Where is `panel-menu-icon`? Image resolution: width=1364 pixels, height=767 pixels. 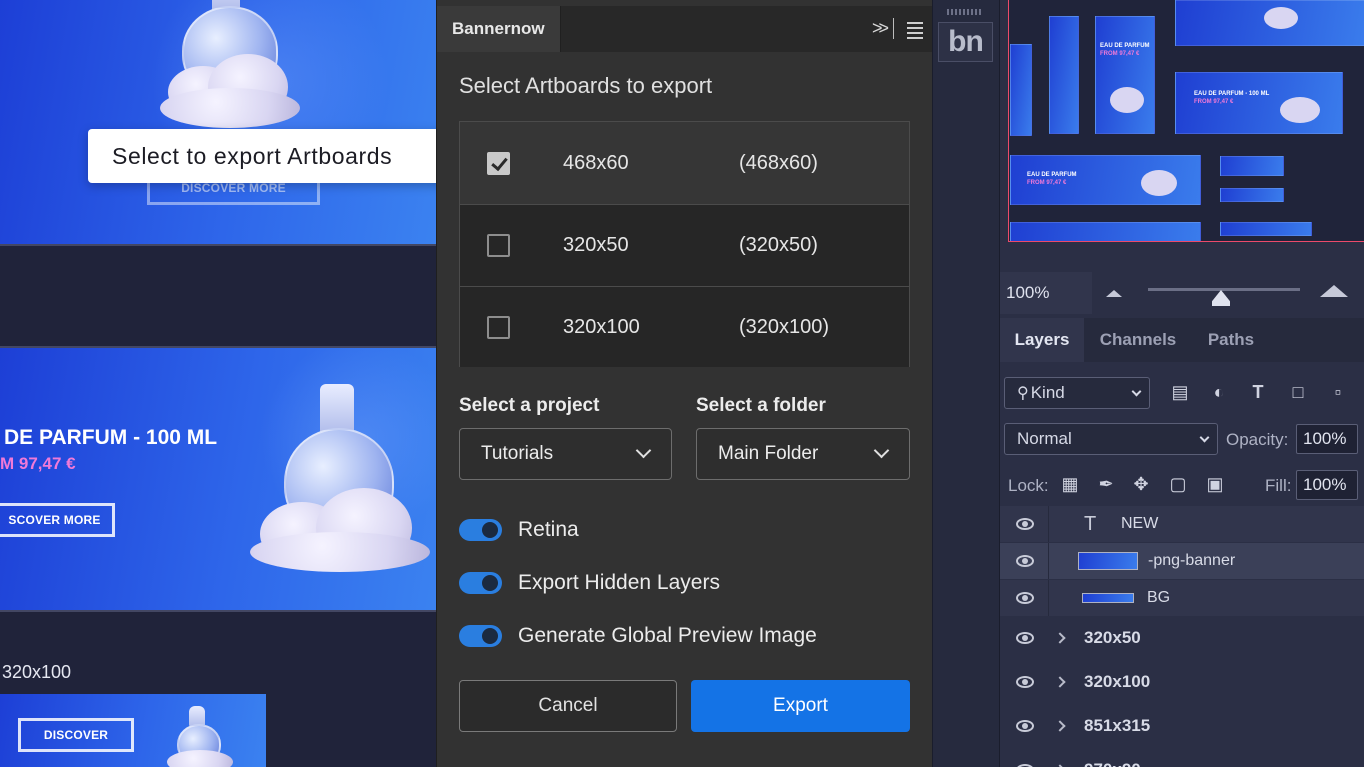 panel-menu-icon is located at coordinates (915, 32).